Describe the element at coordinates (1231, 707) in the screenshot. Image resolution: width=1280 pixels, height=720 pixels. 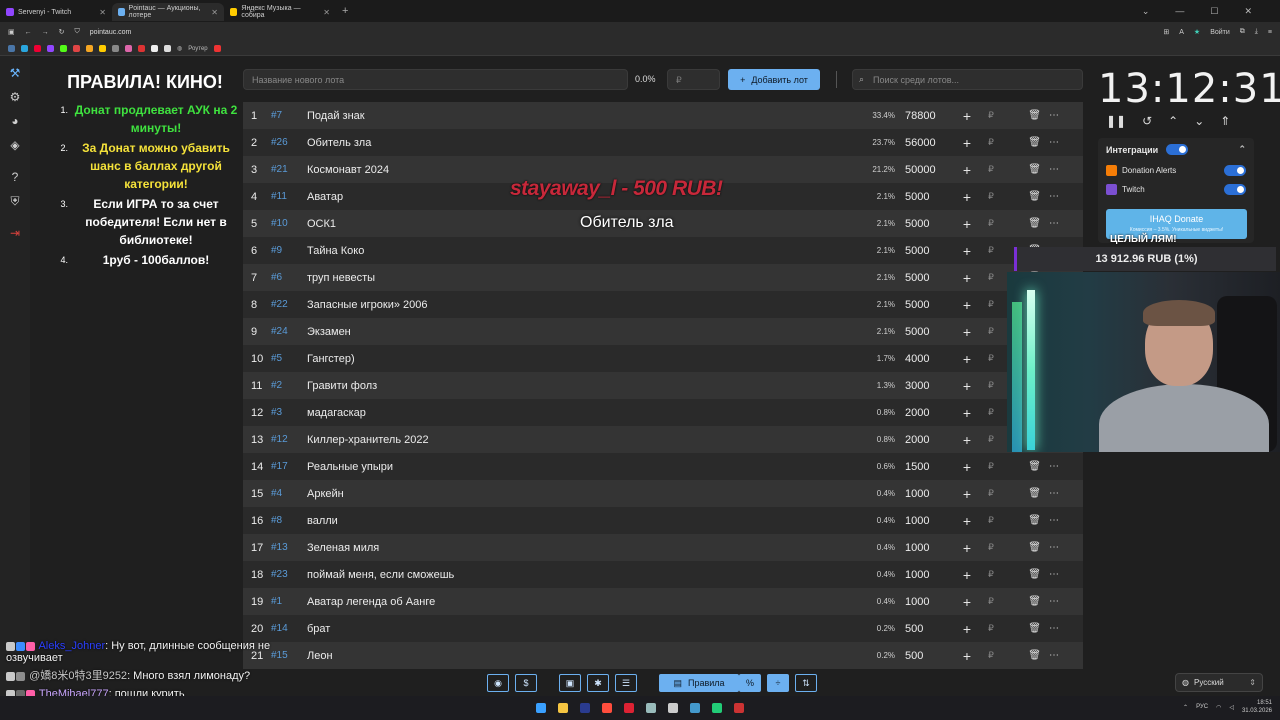
I see `volume-icon: ◁` at that location.